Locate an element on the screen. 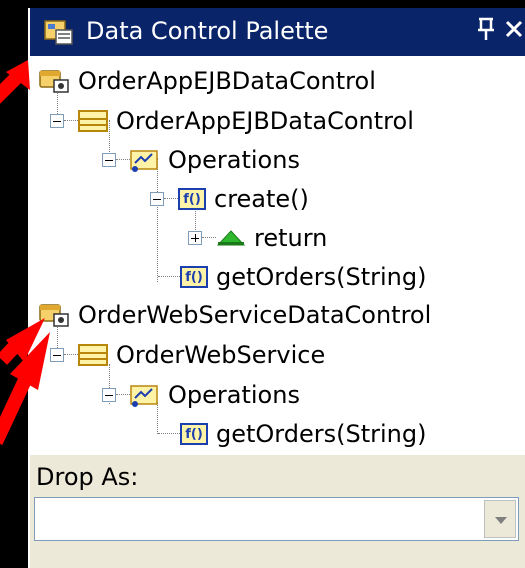  tree-item-return: return is located at coordinates (257, 238).